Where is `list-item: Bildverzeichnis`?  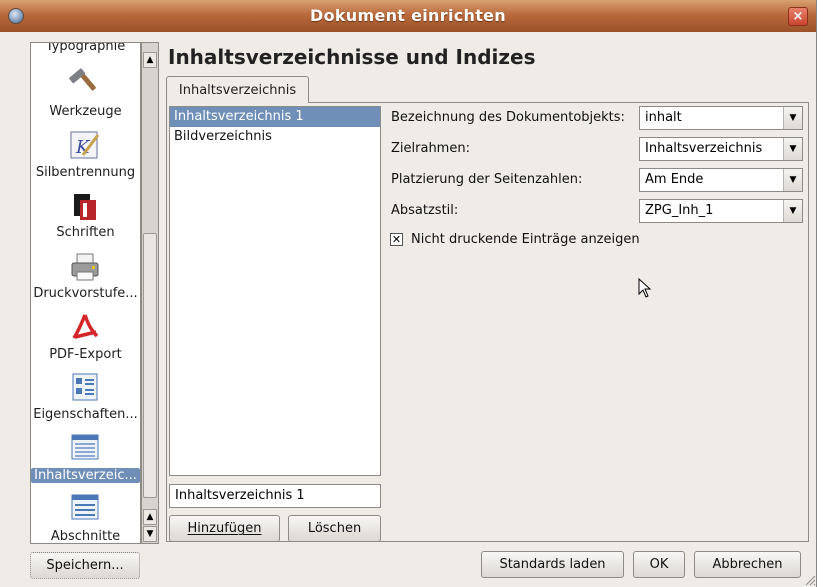 list-item: Bildverzeichnis is located at coordinates (275, 137).